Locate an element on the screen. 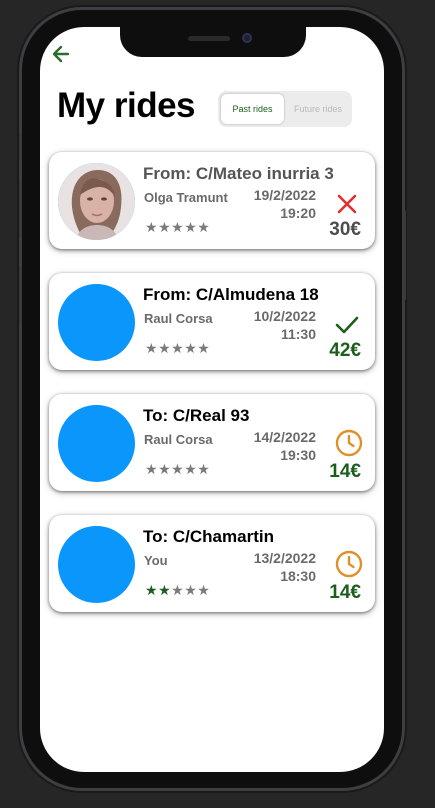 The width and height of the screenshot is (435, 808). speaker is located at coordinates (209, 38).